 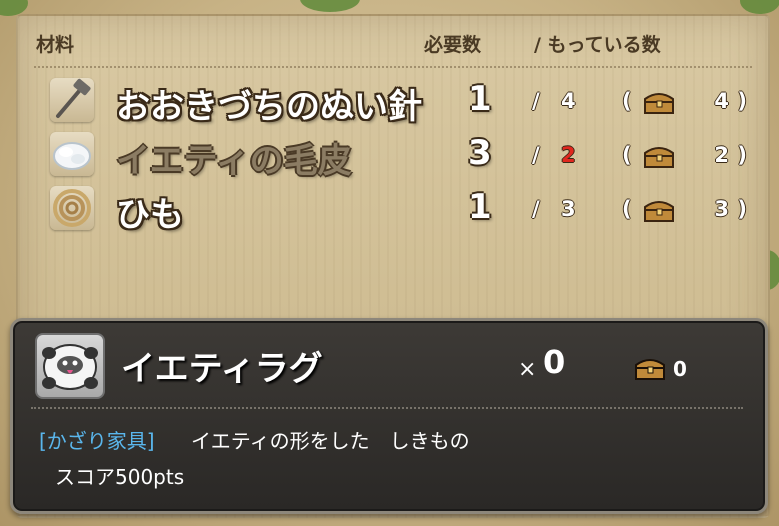 I want to click on quantity-prefix: ×, so click(x=527, y=369).